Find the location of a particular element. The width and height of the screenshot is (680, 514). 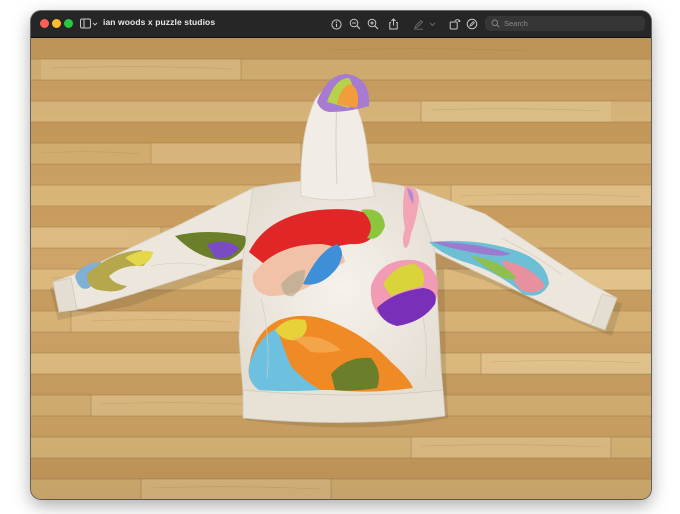

share-icon is located at coordinates (393, 24).